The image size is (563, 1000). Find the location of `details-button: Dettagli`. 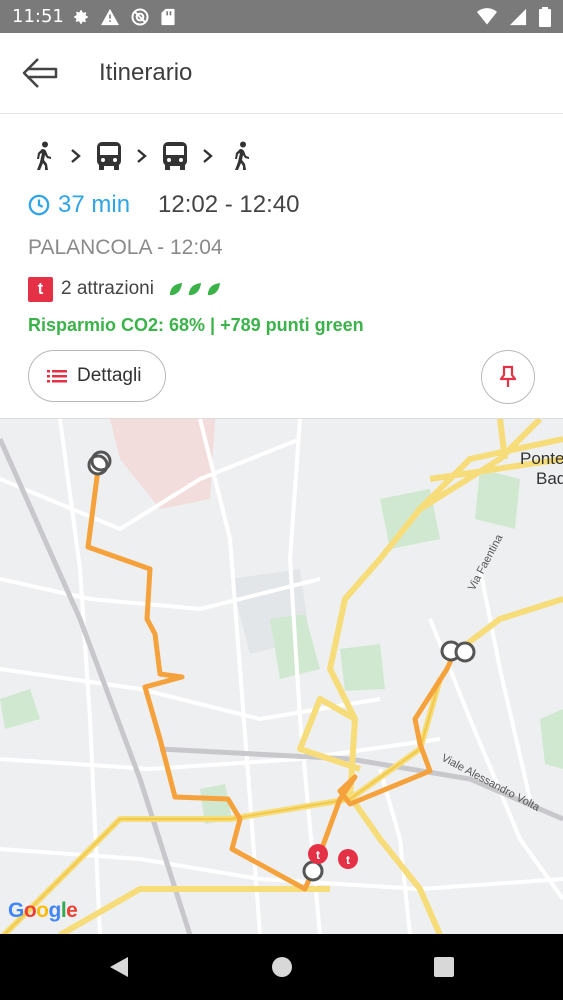

details-button: Dettagli is located at coordinates (97, 376).